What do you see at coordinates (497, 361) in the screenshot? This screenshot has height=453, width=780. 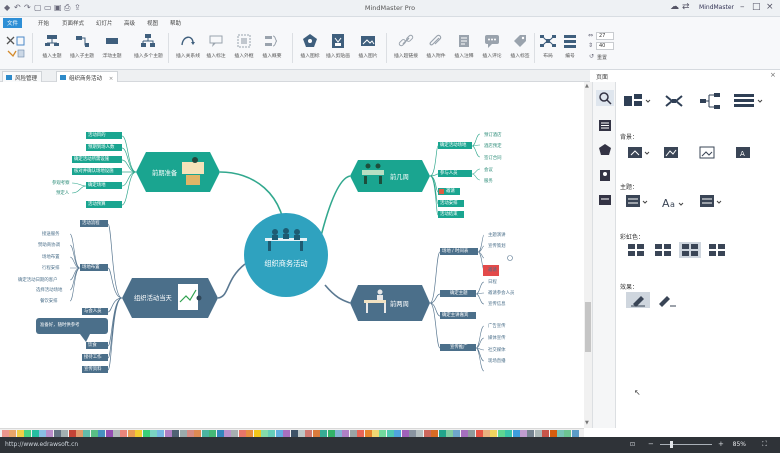 I see `map-node: 现场直播` at bounding box center [497, 361].